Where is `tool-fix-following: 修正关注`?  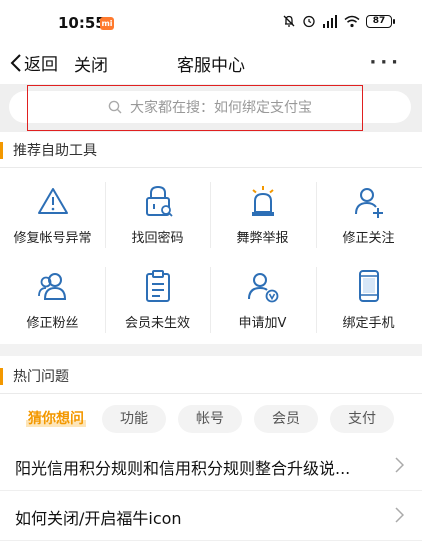 tool-fix-following: 修正关注 is located at coordinates (368, 214).